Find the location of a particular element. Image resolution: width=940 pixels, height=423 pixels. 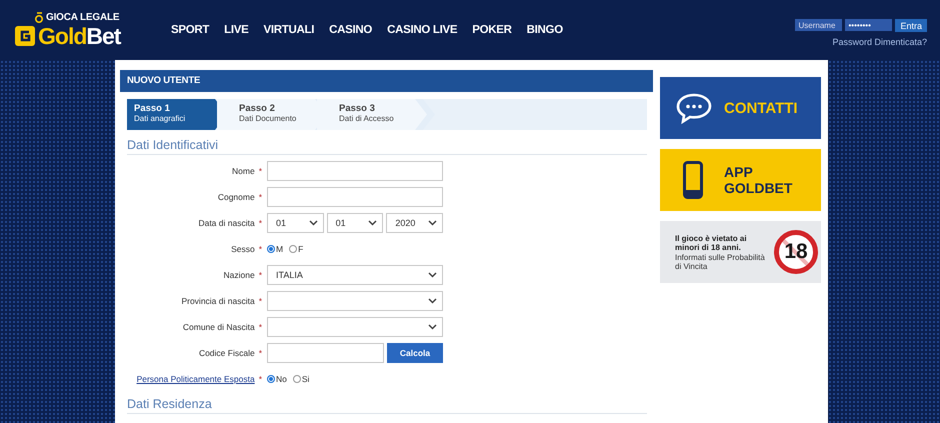

chat-bubble-icon is located at coordinates (694, 108).